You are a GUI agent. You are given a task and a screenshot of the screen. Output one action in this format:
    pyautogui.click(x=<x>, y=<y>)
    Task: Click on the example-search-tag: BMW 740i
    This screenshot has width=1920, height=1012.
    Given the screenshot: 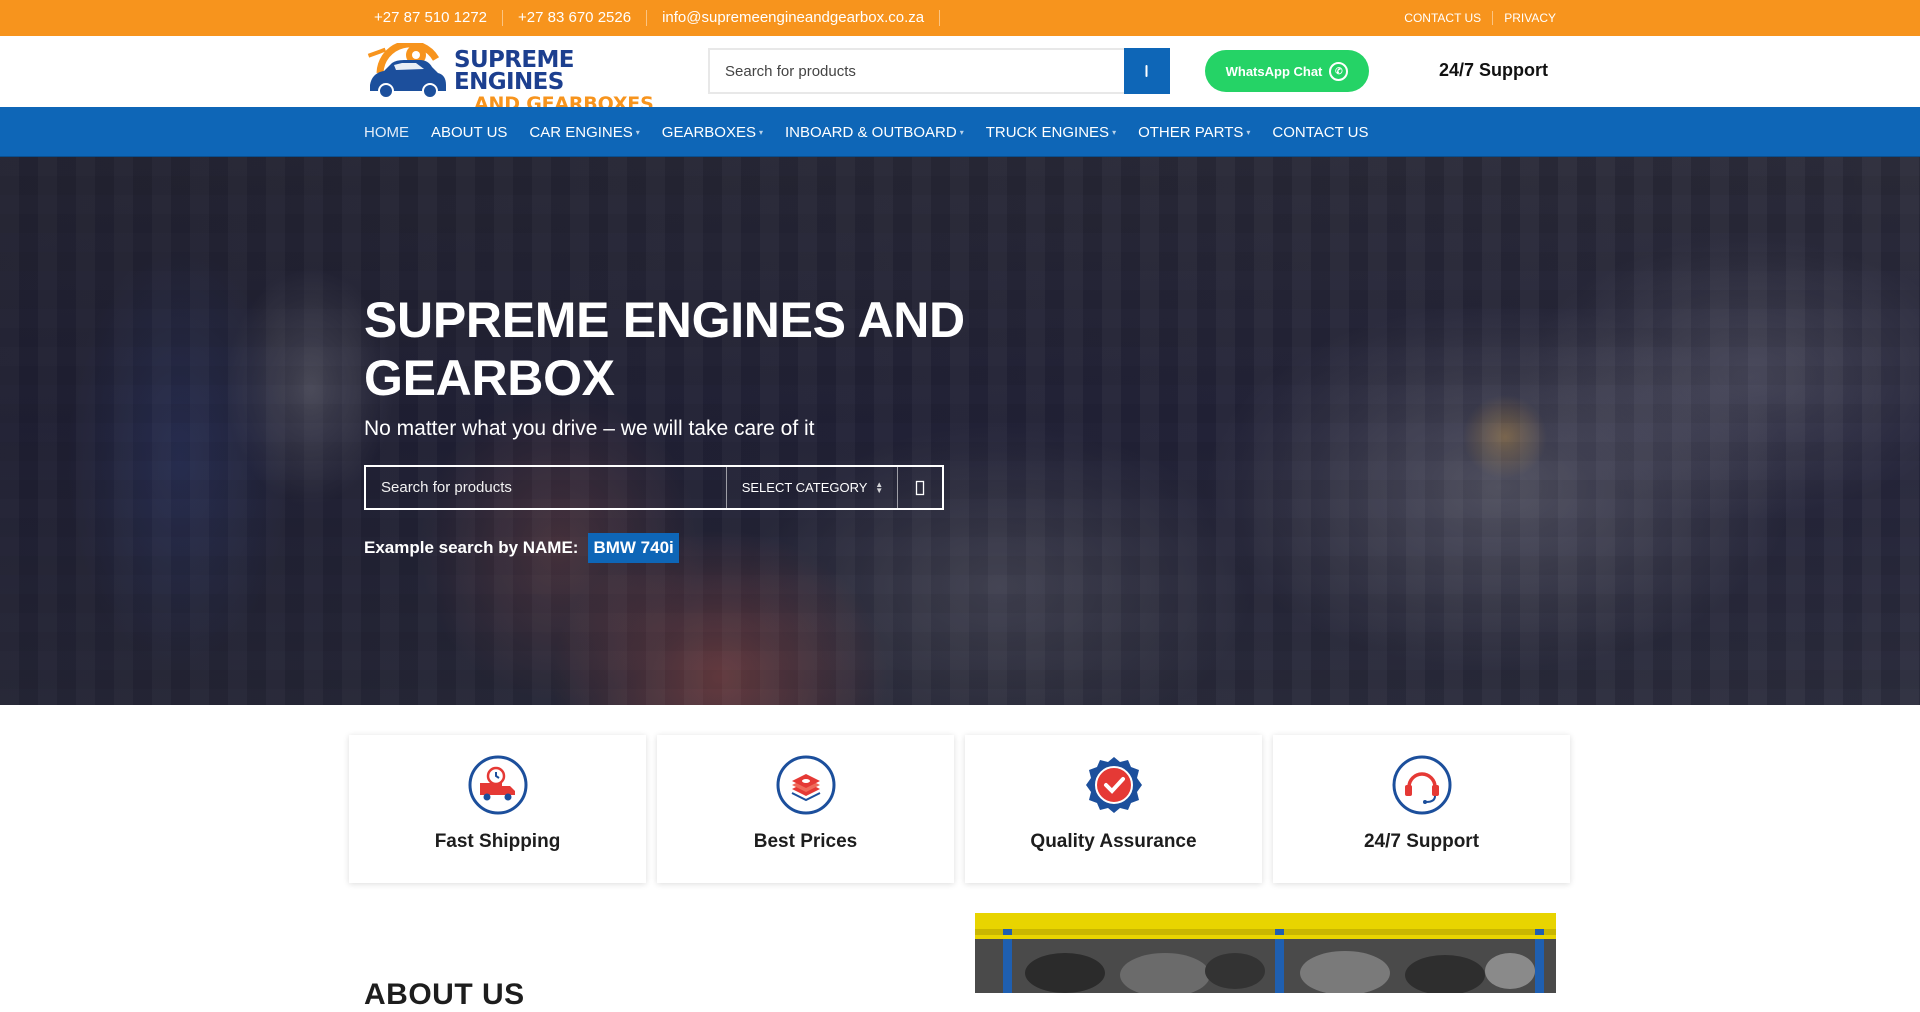 What is the action you would take?
    pyautogui.click(x=633, y=548)
    